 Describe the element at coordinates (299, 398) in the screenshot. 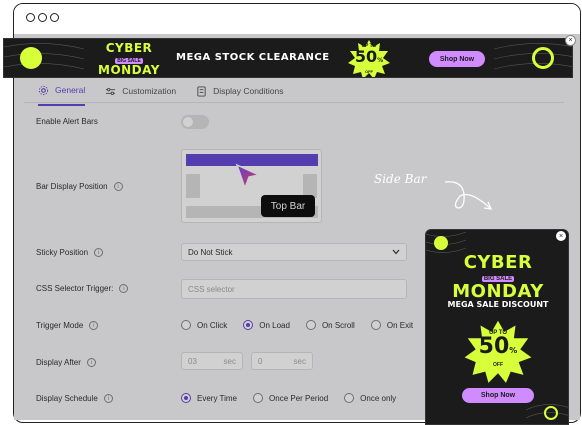

I see `radio-label: Once Per Period` at that location.